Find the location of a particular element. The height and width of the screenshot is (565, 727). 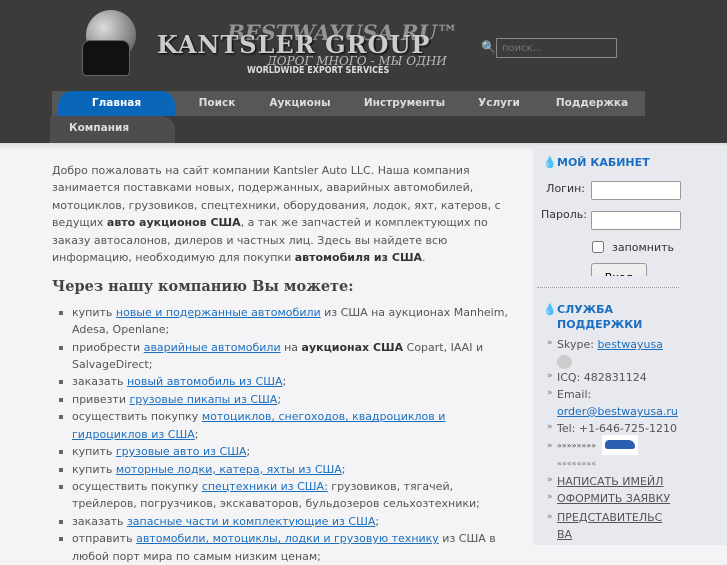

service-link: моторные лодки, катера, яхты из США is located at coordinates (229, 469).